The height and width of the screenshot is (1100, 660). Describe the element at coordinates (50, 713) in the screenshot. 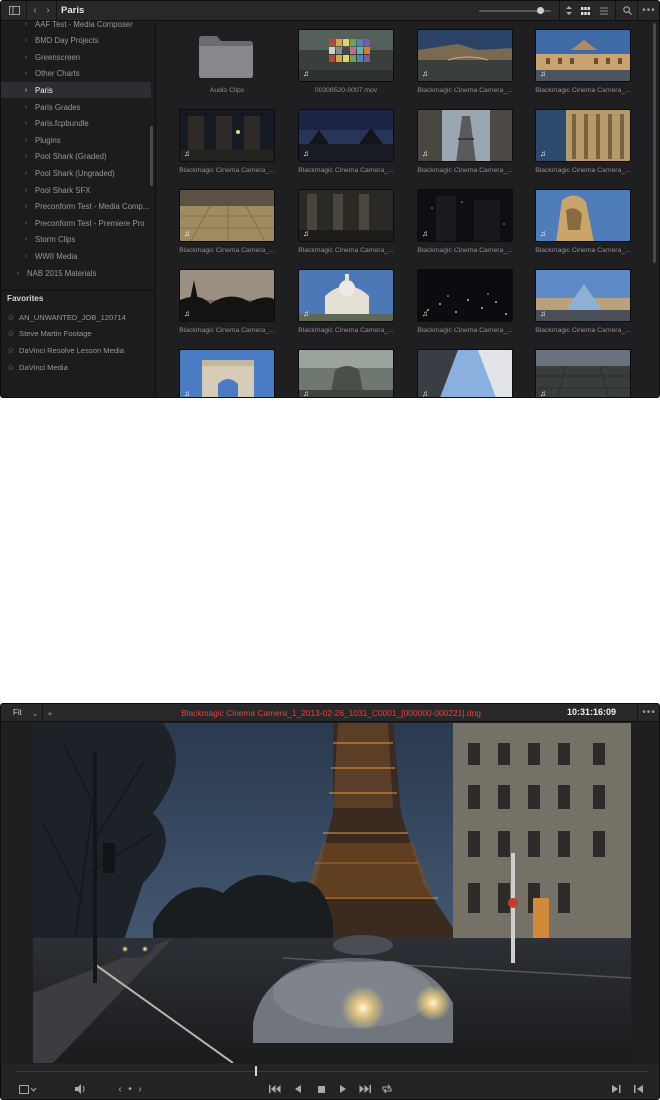

I see `add-icon: +` at that location.